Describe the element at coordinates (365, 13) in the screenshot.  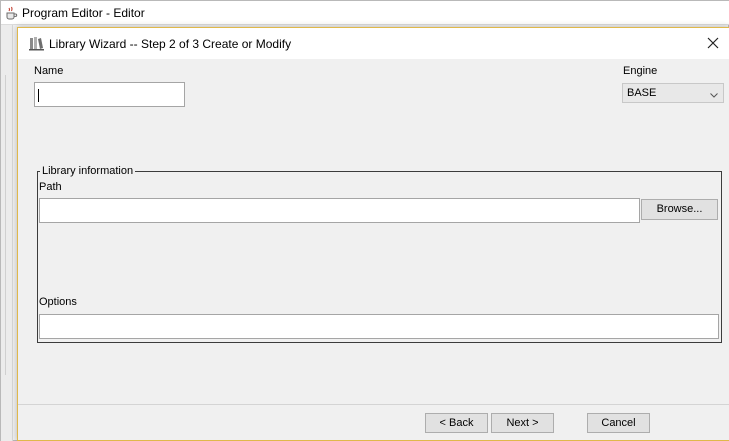
I see `outer-title-bar: Program Editor - Editor` at that location.